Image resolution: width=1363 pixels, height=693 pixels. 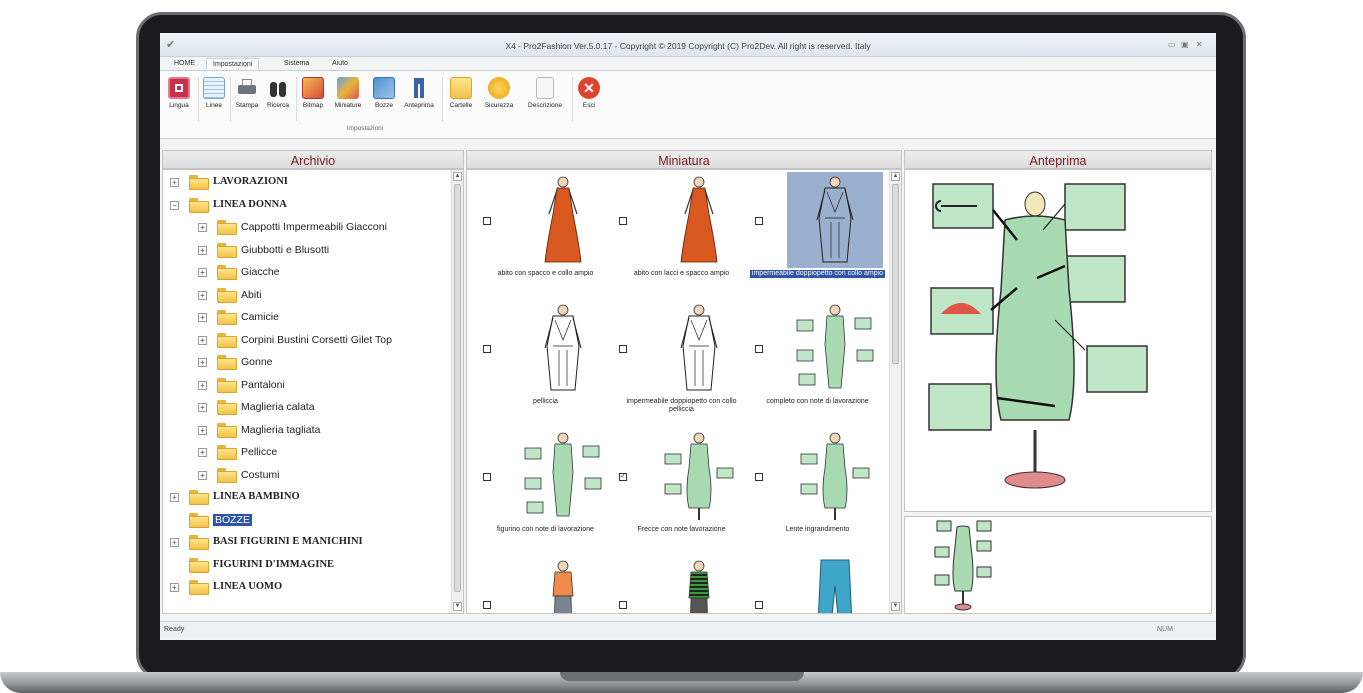 I want to click on tree-item-label: BOZZE, so click(x=233, y=519).